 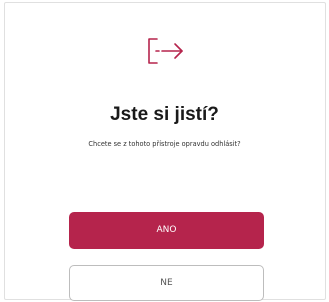 I want to click on confirm-button: ANO, so click(x=166, y=230).